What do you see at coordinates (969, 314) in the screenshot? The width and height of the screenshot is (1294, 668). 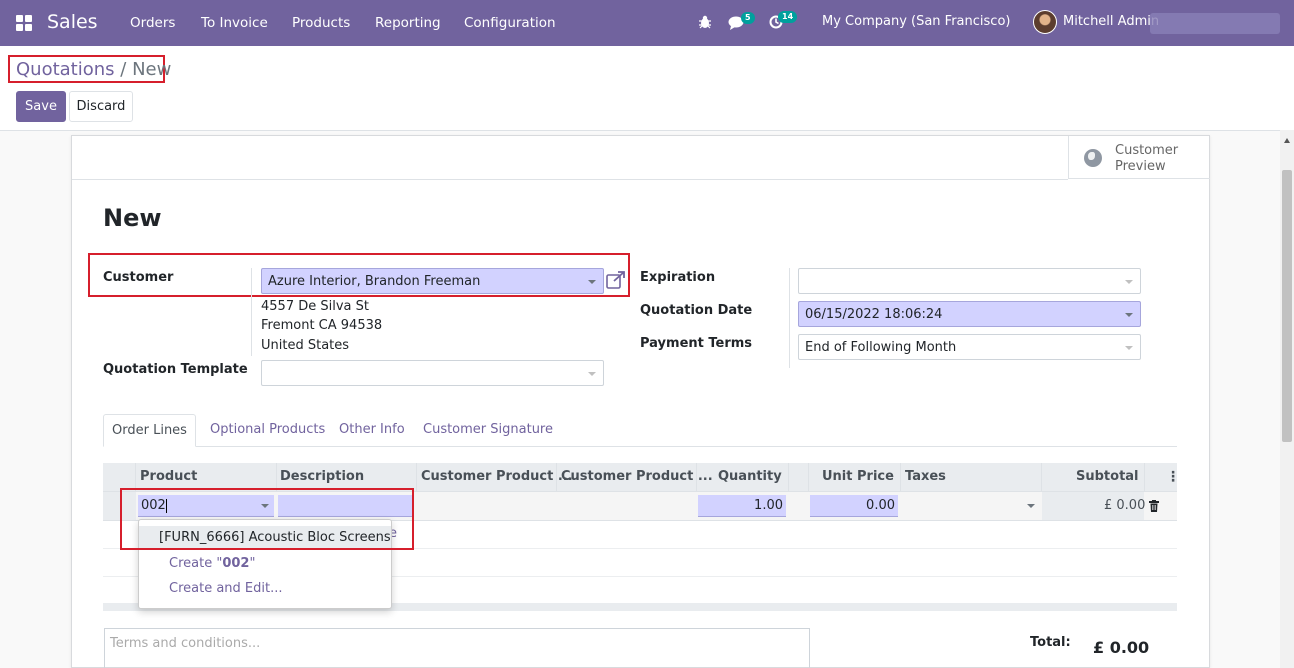 I see `quotation-date-field: 06/15/2022 18:06:24` at bounding box center [969, 314].